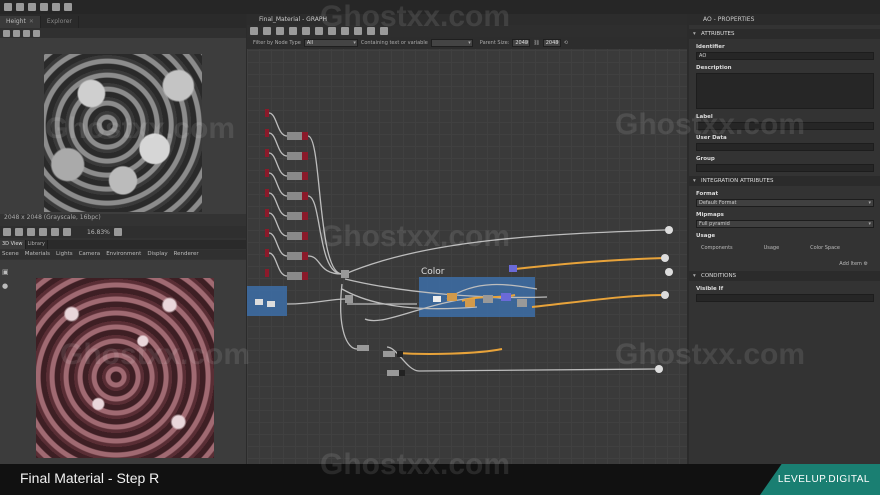 This screenshot has height=495, width=880. I want to click on resolution-info: 2048 x 2048 (Grayscale, 16bpc), so click(52, 217).